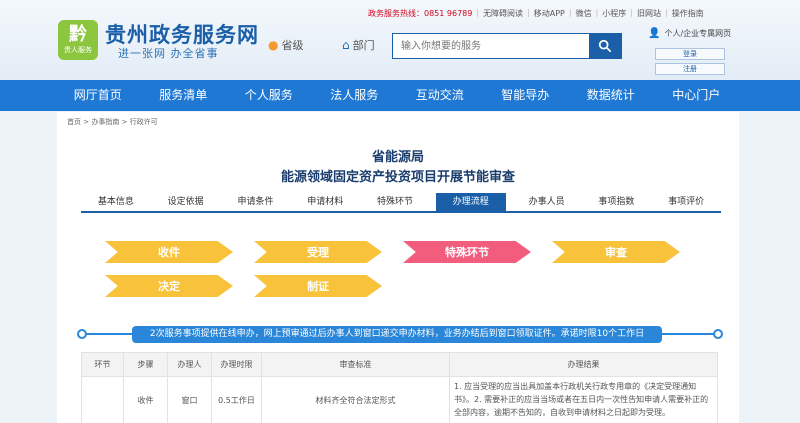 The height and width of the screenshot is (423, 800). Describe the element at coordinates (169, 252) in the screenshot. I see `flow-step-receive: 收件` at that location.